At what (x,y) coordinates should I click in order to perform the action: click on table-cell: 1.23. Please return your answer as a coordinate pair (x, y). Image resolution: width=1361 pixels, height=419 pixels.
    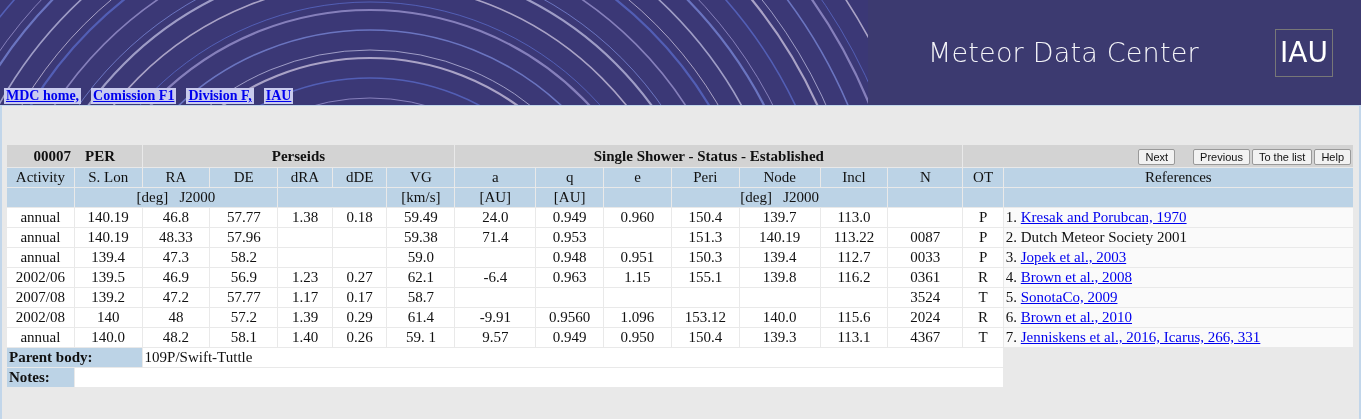
    Looking at the image, I should click on (305, 277).